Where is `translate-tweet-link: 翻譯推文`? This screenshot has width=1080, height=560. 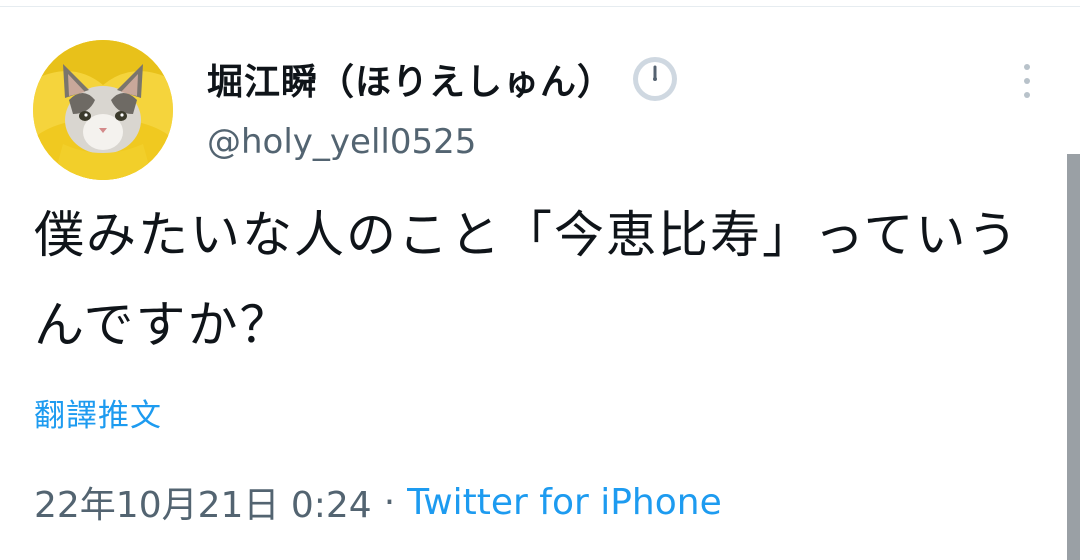
translate-tweet-link: 翻譯推文 is located at coordinates (98, 412).